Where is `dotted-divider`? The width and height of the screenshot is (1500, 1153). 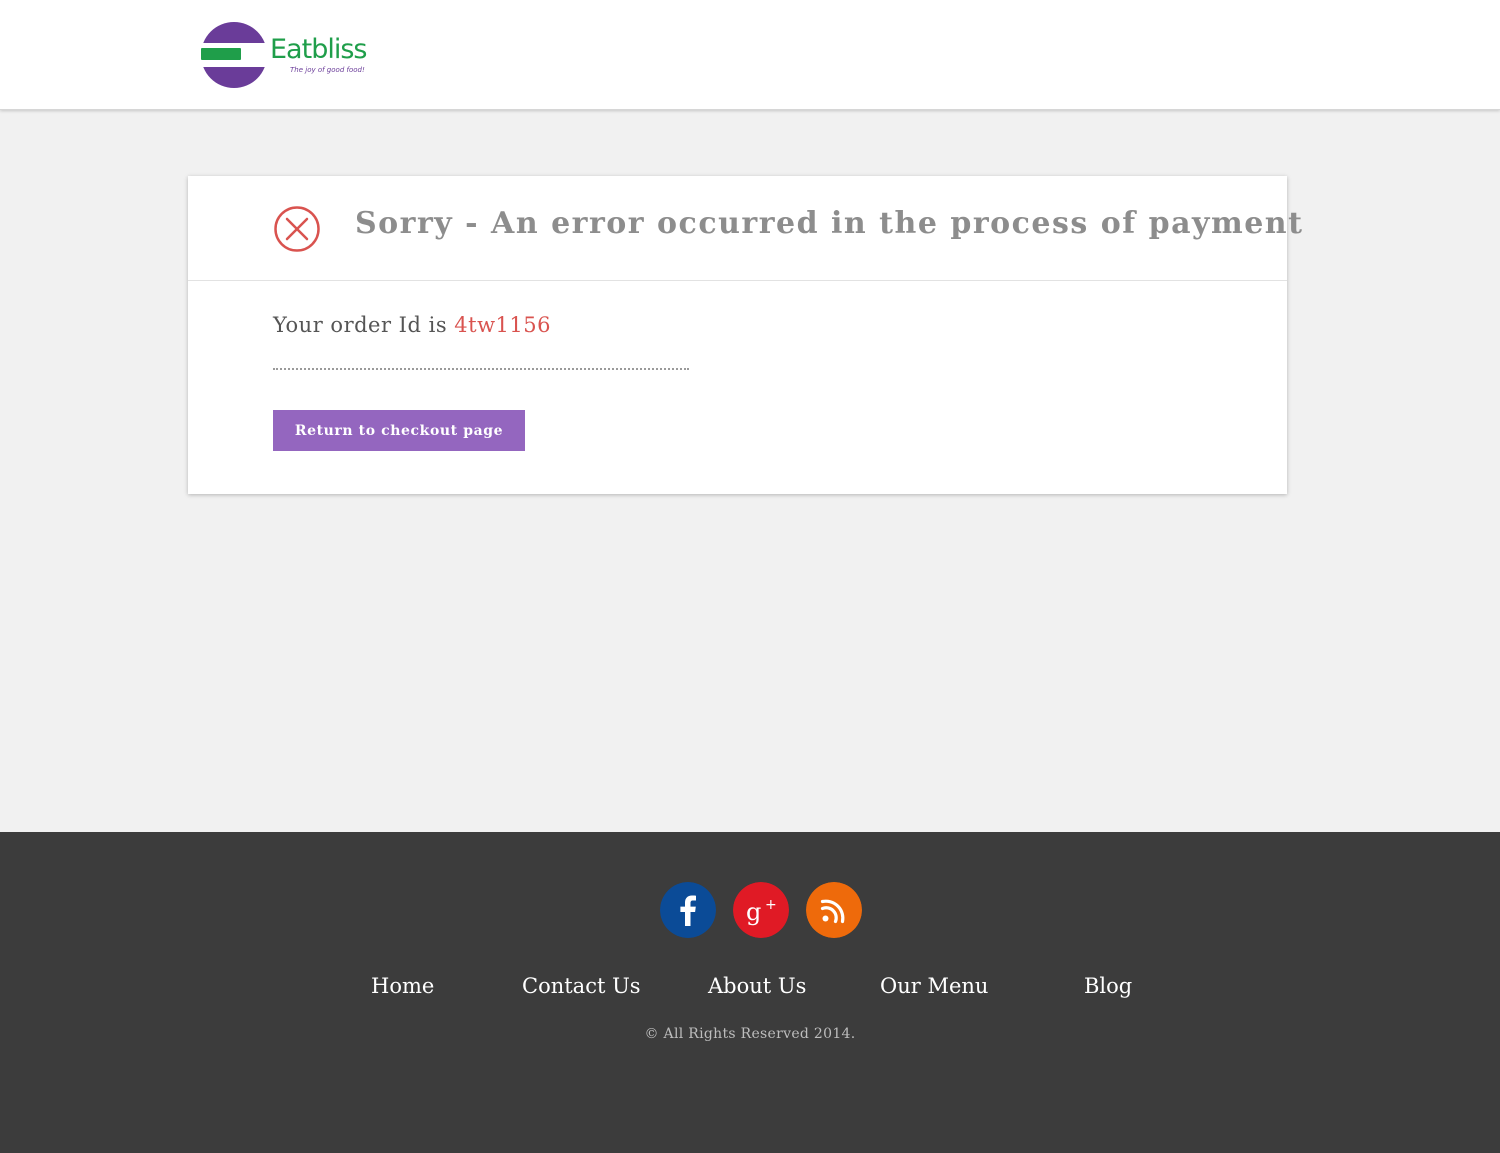
dotted-divider is located at coordinates (481, 369).